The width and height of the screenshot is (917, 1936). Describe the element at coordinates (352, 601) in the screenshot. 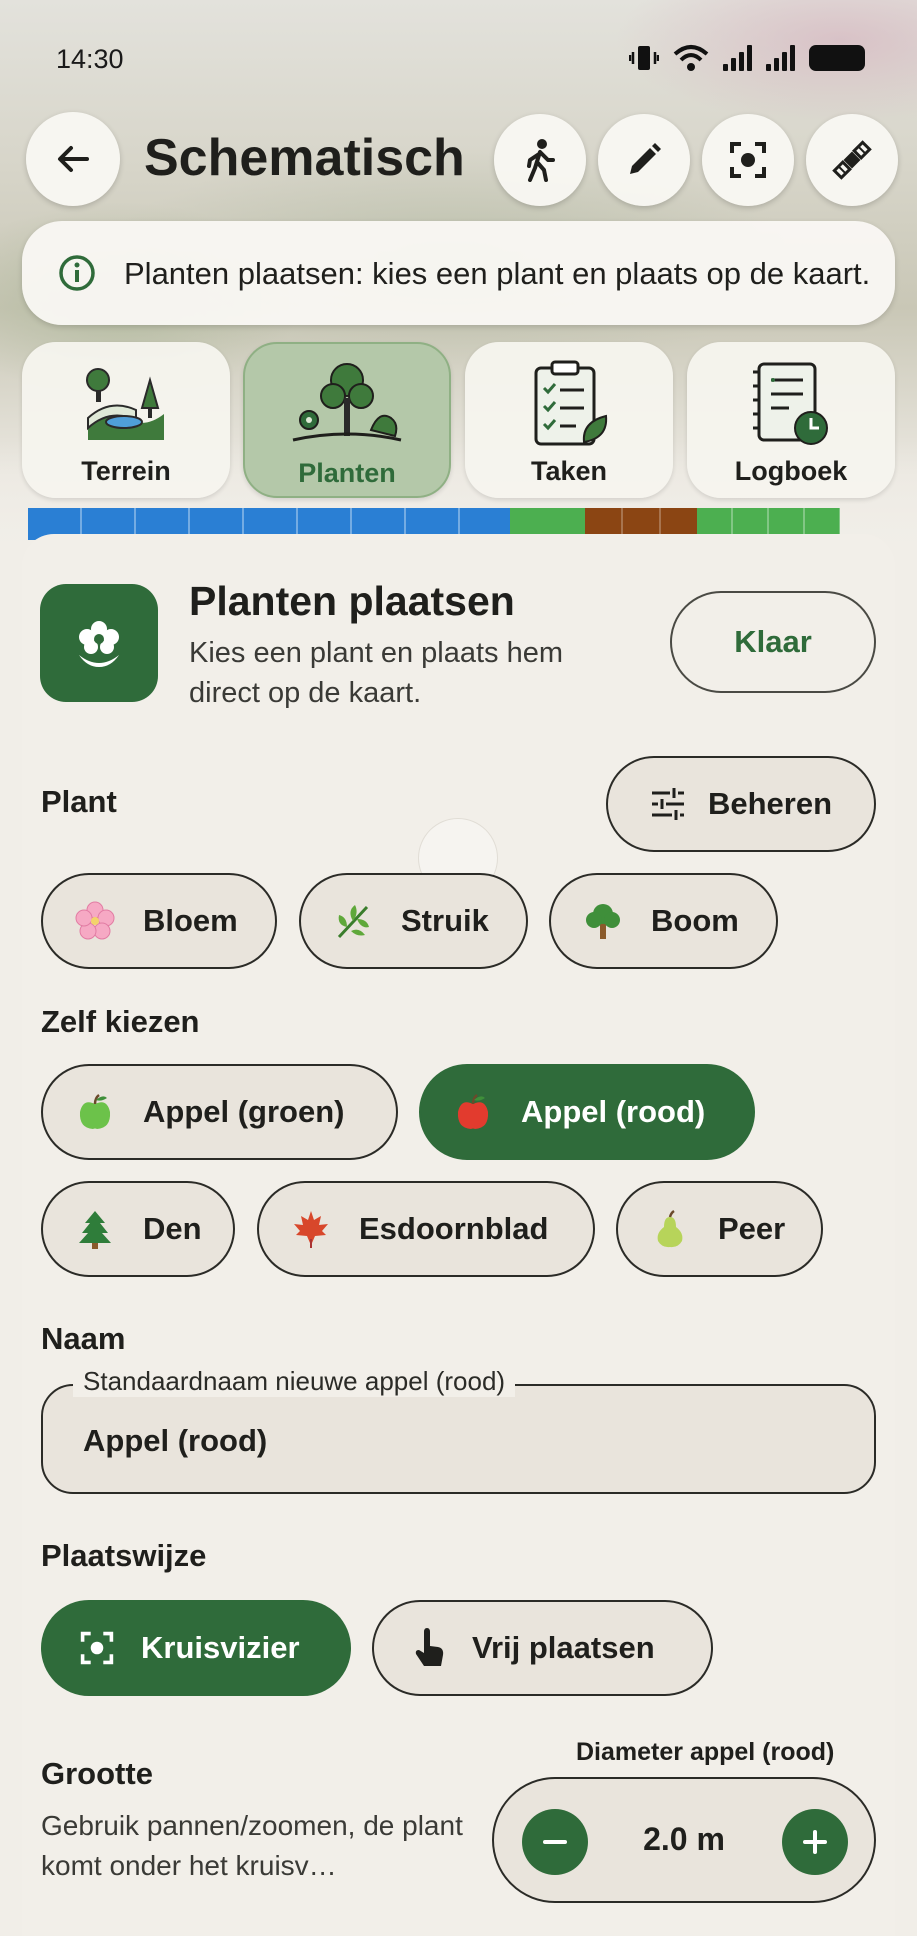

I see `sheet-title: Planten plaatsen` at that location.